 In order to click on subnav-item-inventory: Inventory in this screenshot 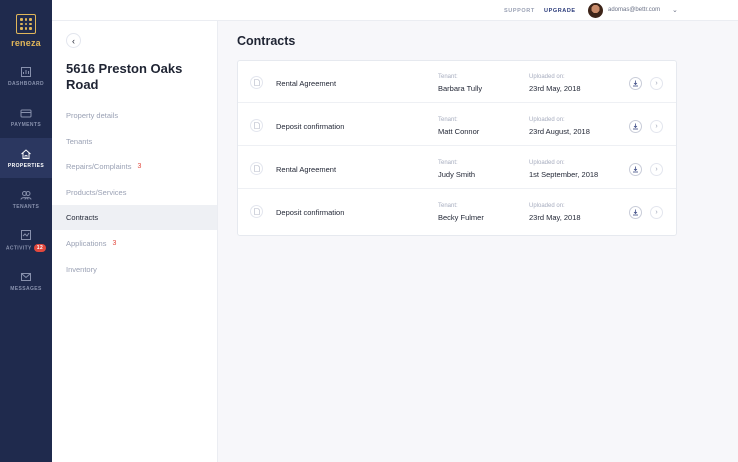, I will do `click(134, 269)`.